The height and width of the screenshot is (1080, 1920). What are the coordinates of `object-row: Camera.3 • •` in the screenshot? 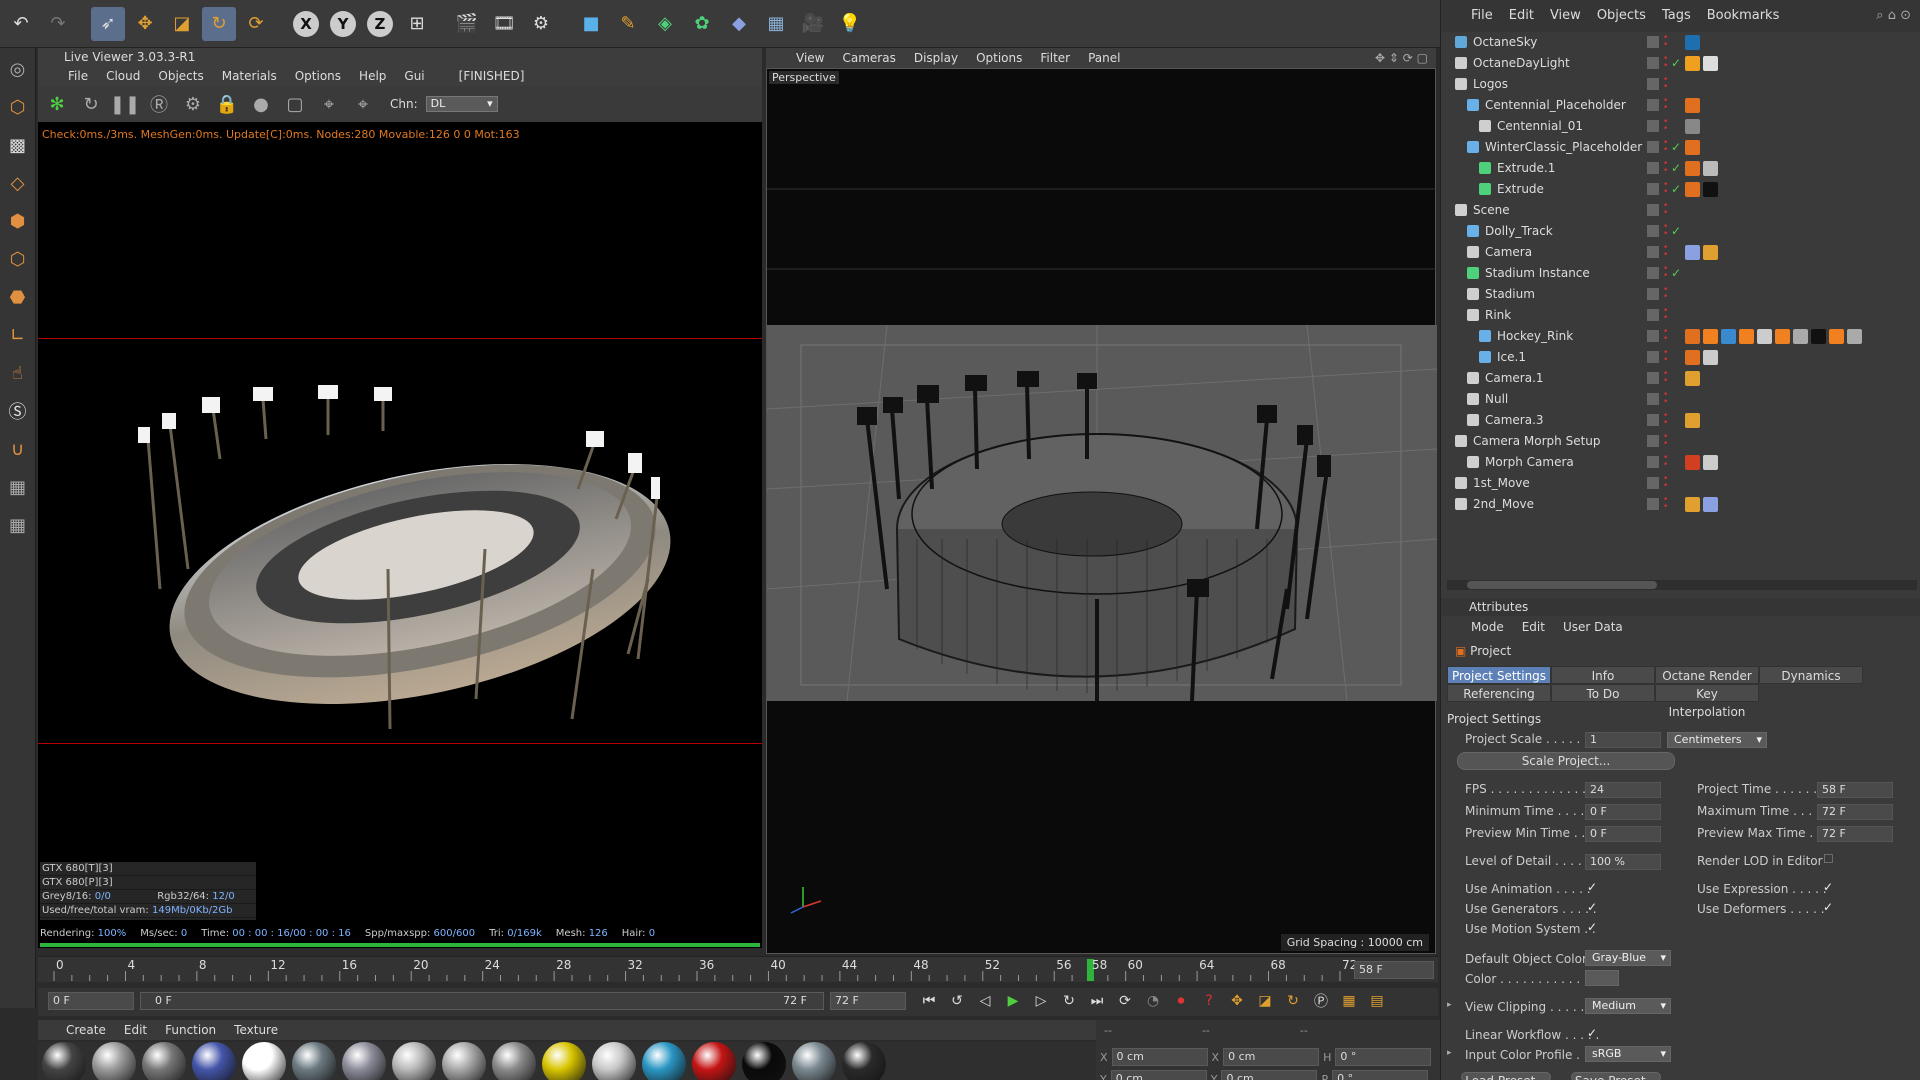 It's located at (1680, 420).